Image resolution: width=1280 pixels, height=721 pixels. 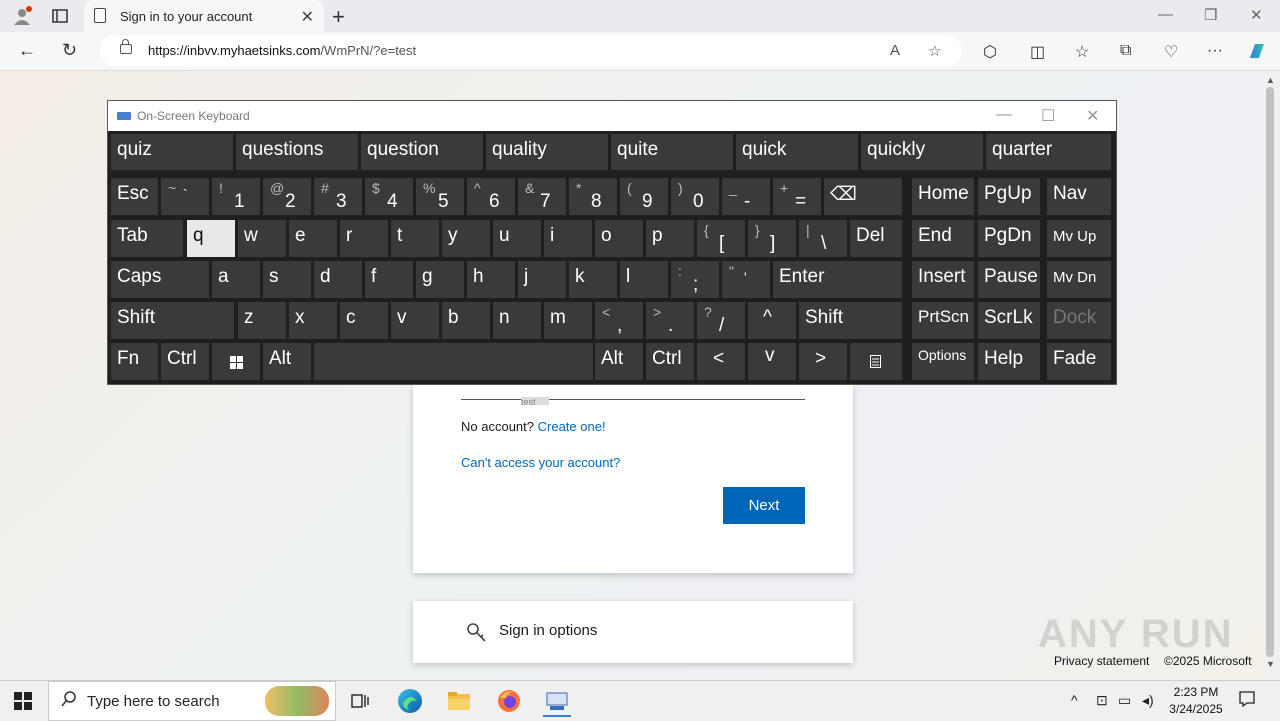 I want to click on file-explorer-icon, so click(x=459, y=701).